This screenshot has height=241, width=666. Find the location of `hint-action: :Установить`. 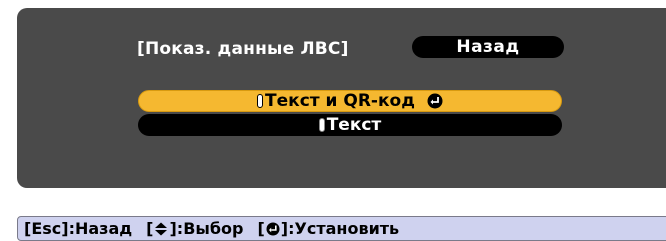

hint-action: :Установить is located at coordinates (344, 228).